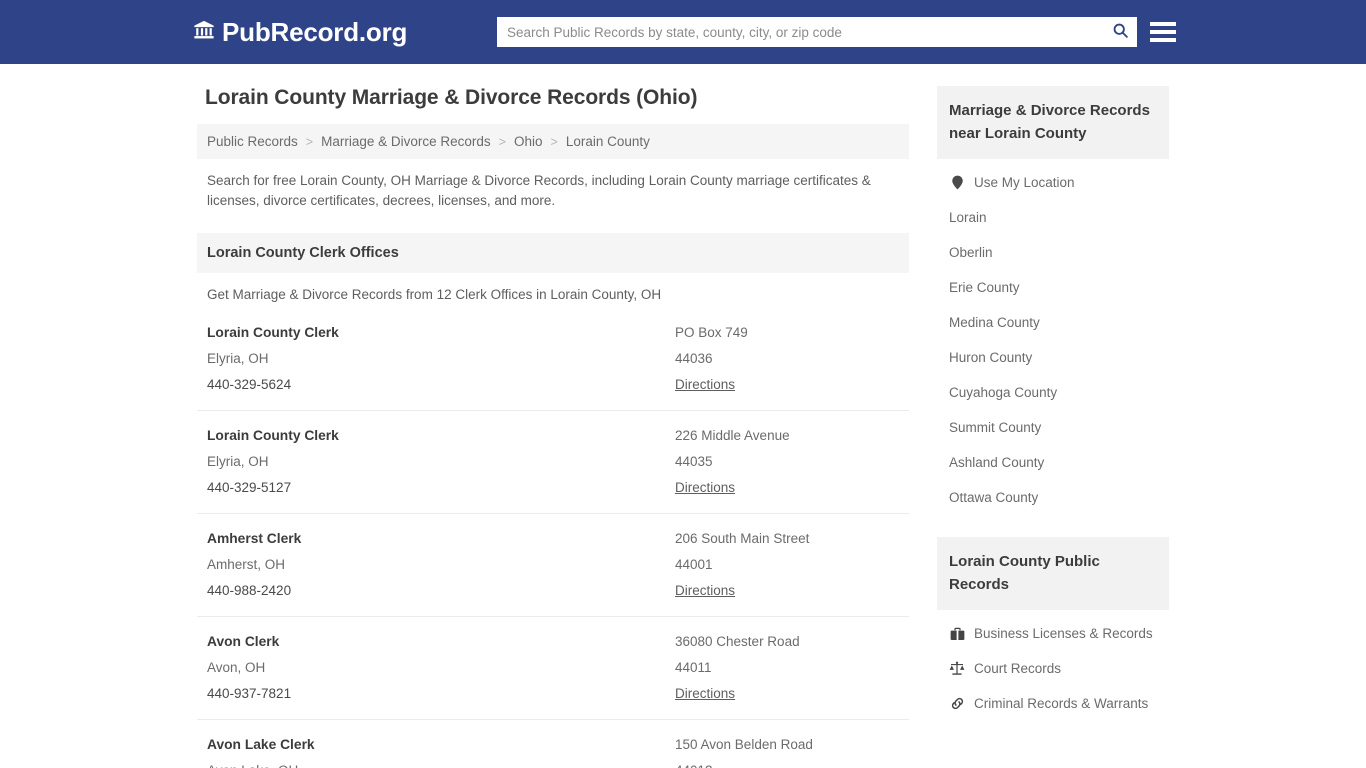 This screenshot has height=768, width=1366. I want to click on sidebar-item-label: Business Licenses & Records, so click(1063, 633).